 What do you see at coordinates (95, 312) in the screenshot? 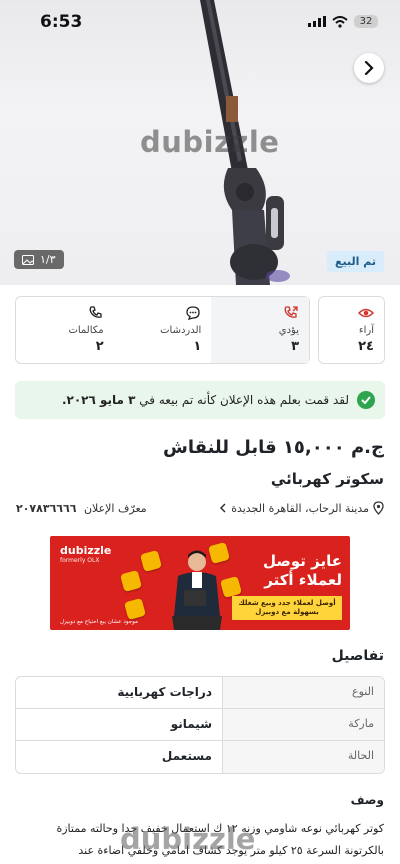
I see `phone-icon` at bounding box center [95, 312].